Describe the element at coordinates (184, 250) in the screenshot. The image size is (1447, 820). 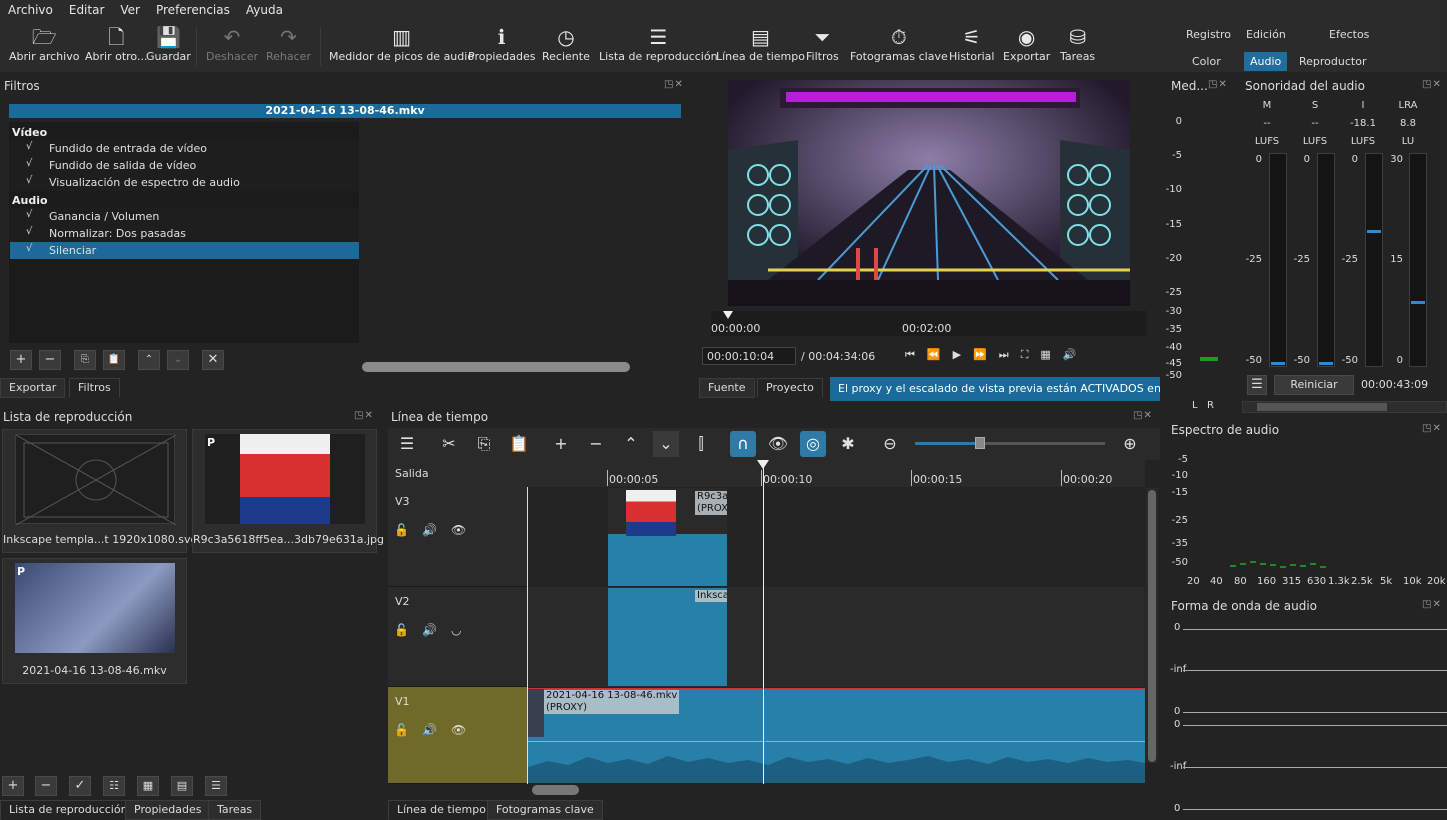
I see `filter-item-selected: √ Silenciar` at that location.